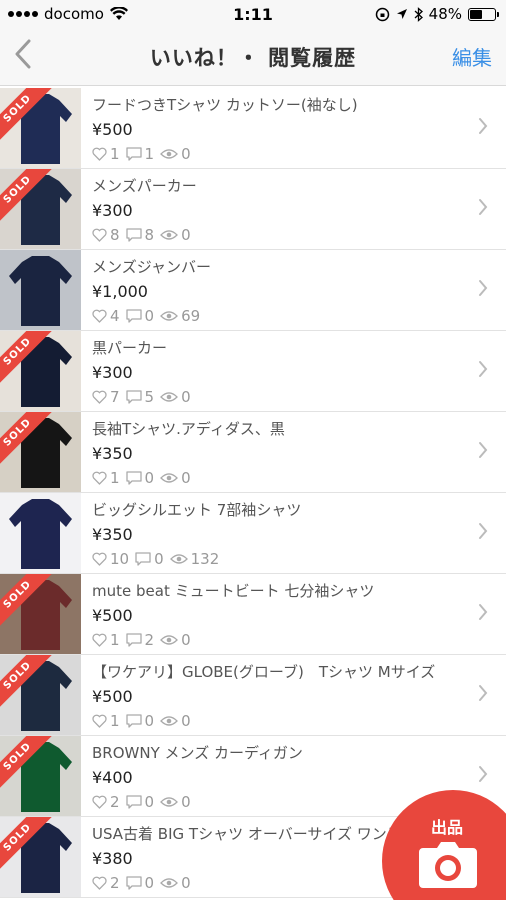 This screenshot has width=506, height=900. I want to click on comments-stat: 8, so click(140, 235).